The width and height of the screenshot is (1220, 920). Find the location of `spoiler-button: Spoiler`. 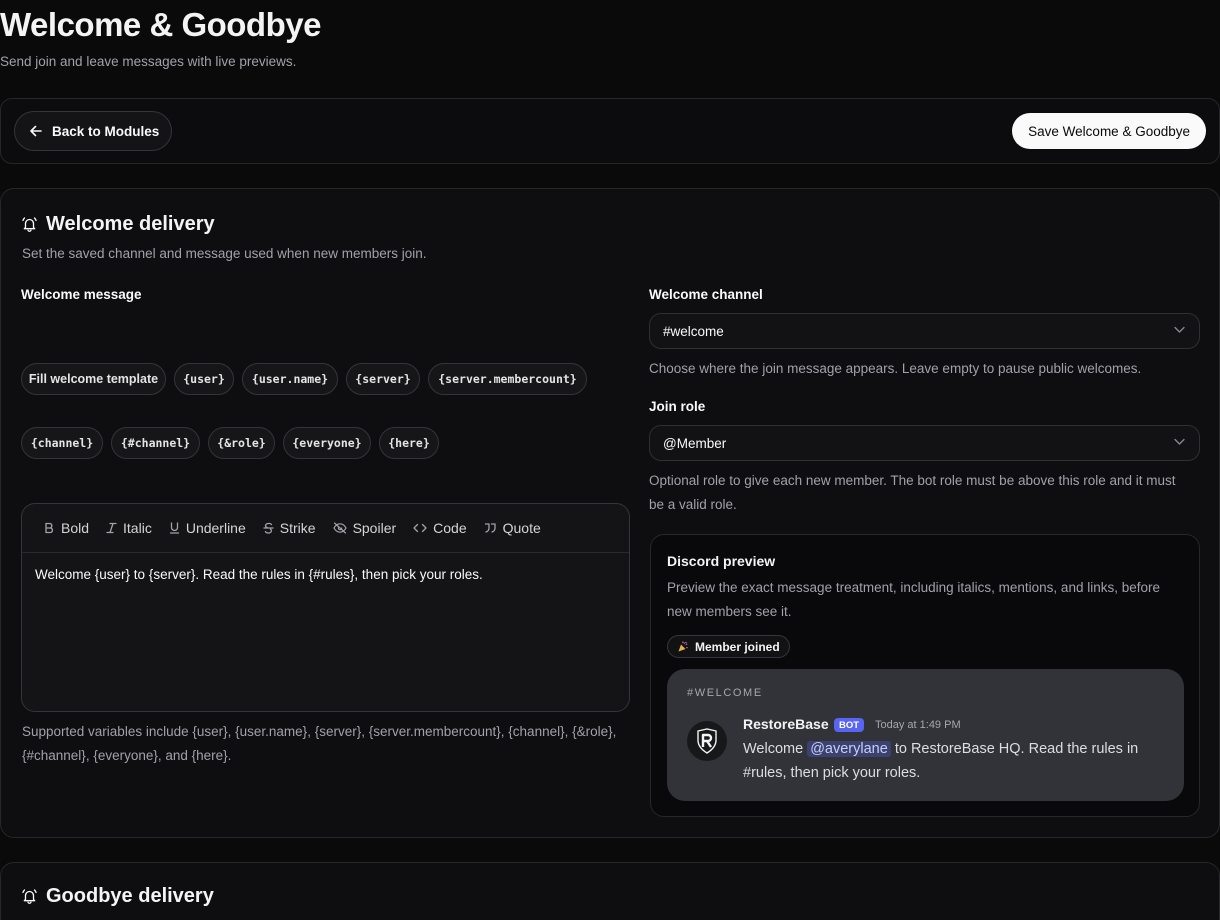

spoiler-button: Spoiler is located at coordinates (364, 528).